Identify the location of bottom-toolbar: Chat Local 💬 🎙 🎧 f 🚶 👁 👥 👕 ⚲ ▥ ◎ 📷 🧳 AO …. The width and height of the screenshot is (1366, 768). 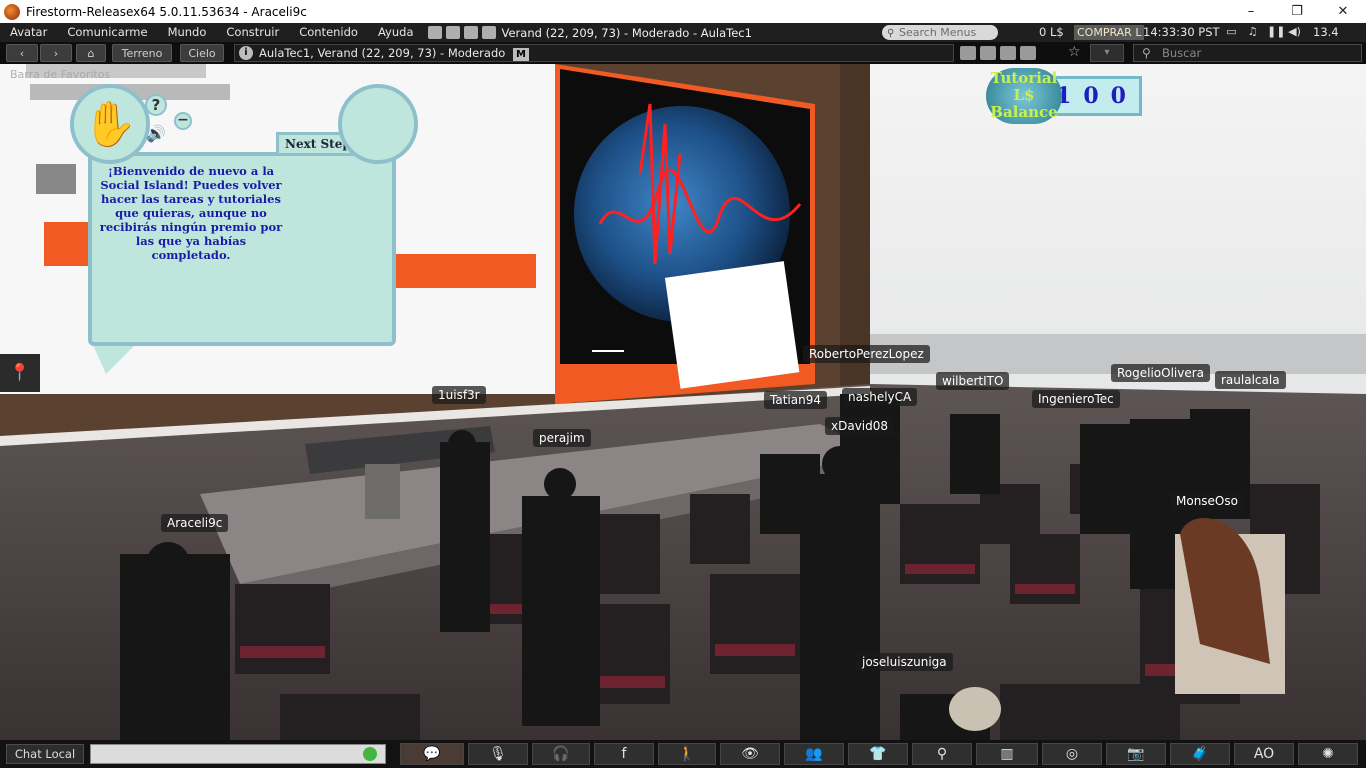
(683, 754).